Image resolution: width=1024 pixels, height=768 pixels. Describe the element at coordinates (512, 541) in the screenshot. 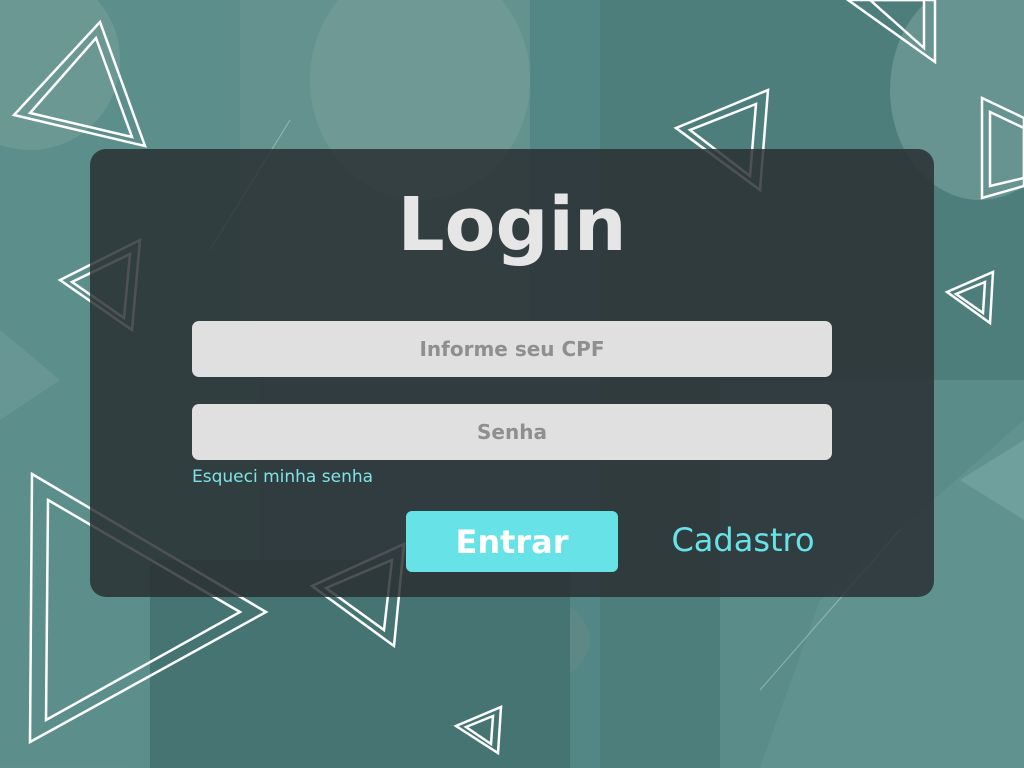

I see `enter-button: Entrar` at that location.